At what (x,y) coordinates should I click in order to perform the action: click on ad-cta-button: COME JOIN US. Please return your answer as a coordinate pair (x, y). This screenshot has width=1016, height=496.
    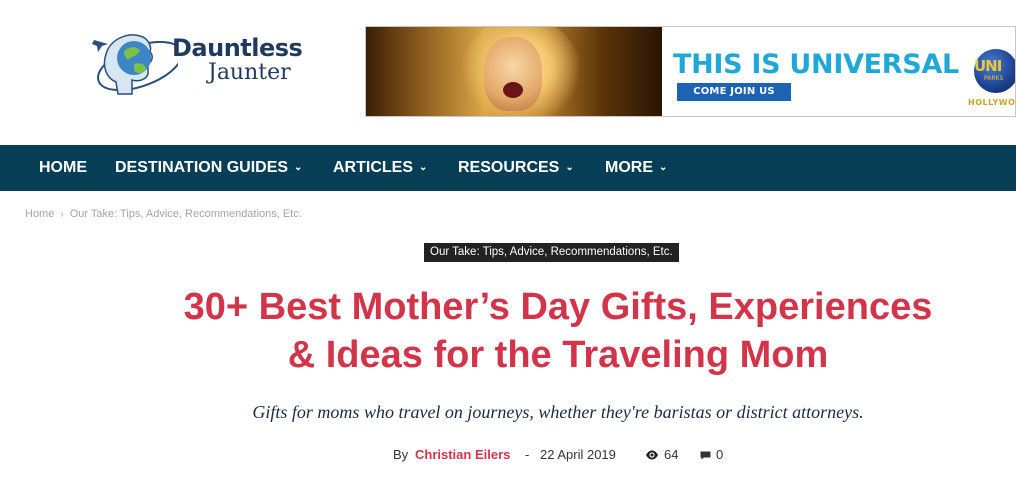
    Looking at the image, I should click on (734, 92).